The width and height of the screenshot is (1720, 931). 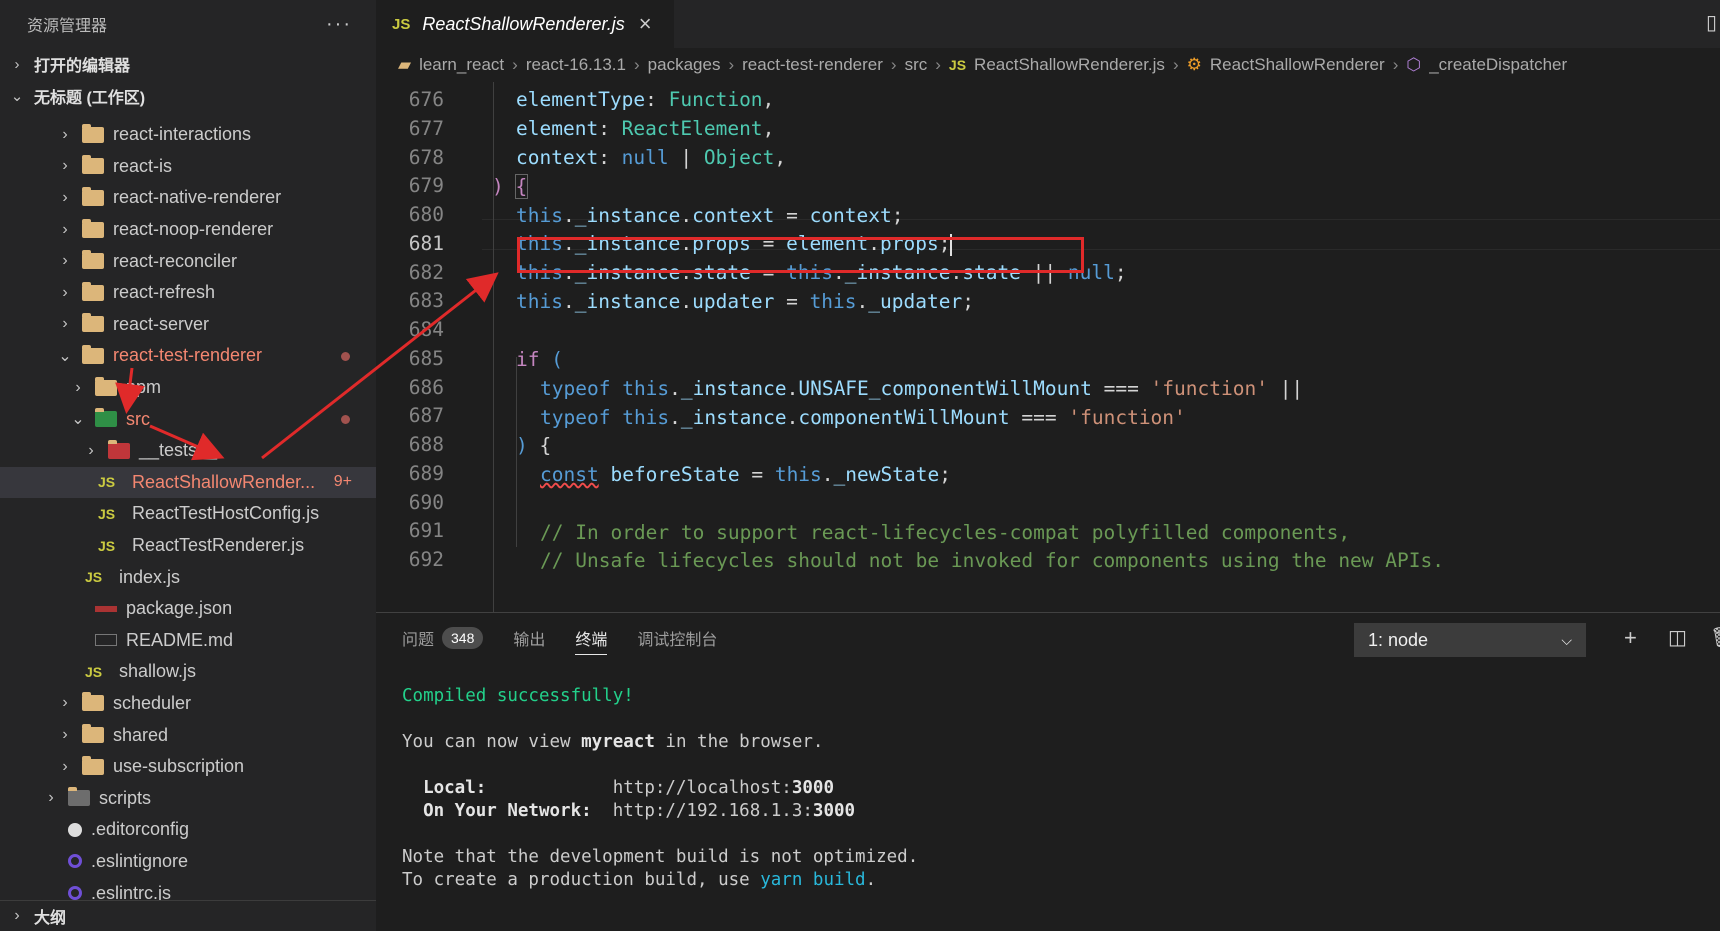 I want to click on tree-item-label: react-is, so click(x=143, y=165).